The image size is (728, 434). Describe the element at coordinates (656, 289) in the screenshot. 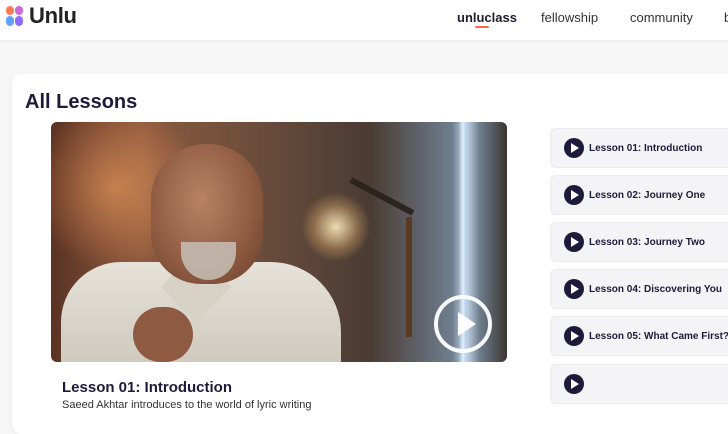

I see `lesson-label: Lesson 04: Discovering You` at that location.